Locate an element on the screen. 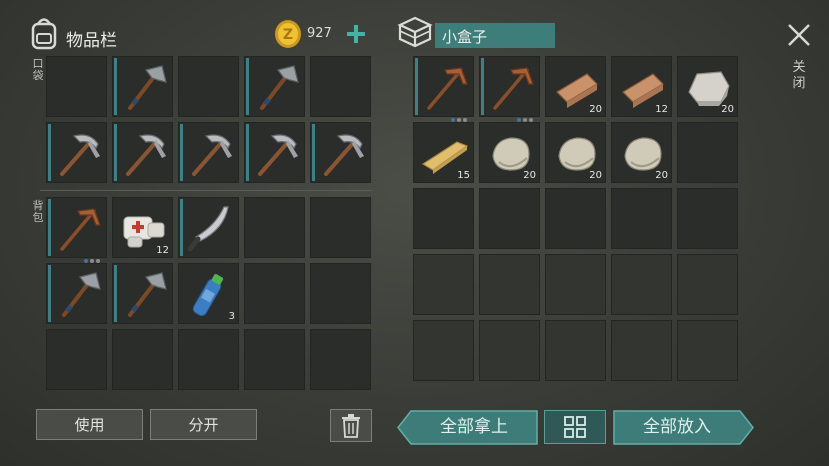 This screenshot has height=466, width=829. inventory-title: 物品栏 is located at coordinates (91, 41).